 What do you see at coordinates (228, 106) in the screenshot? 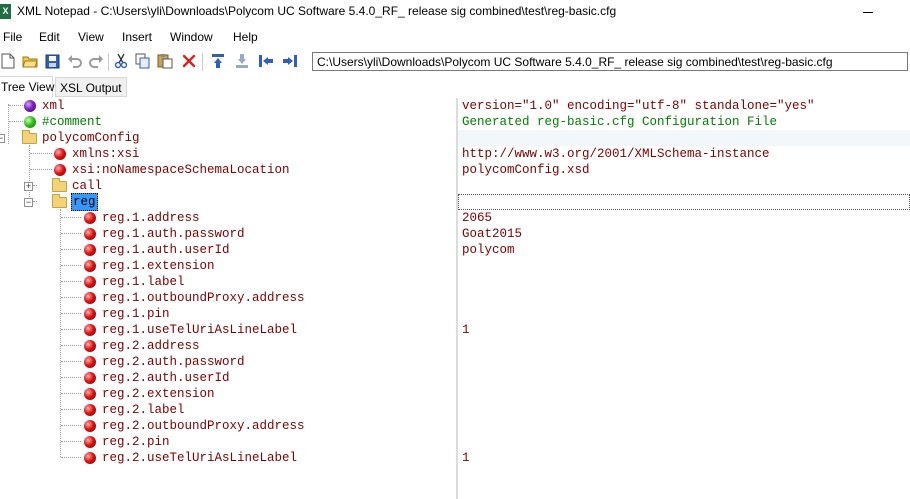
I see `tree-node: xml` at bounding box center [228, 106].